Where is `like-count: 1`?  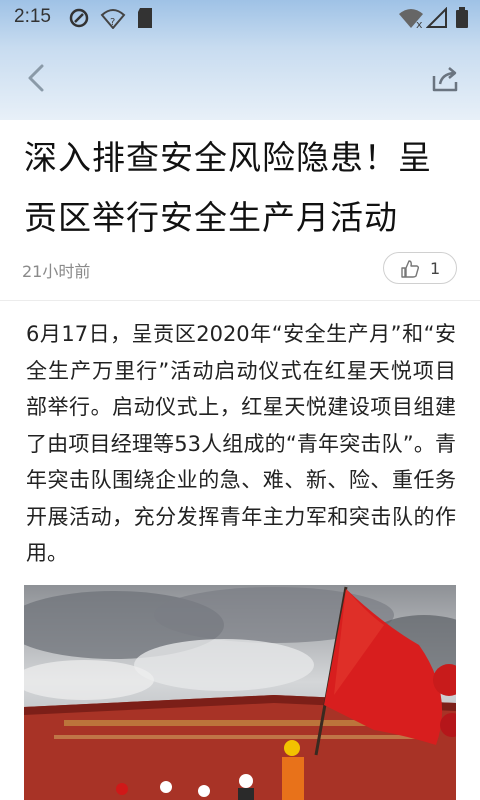 like-count: 1 is located at coordinates (435, 268).